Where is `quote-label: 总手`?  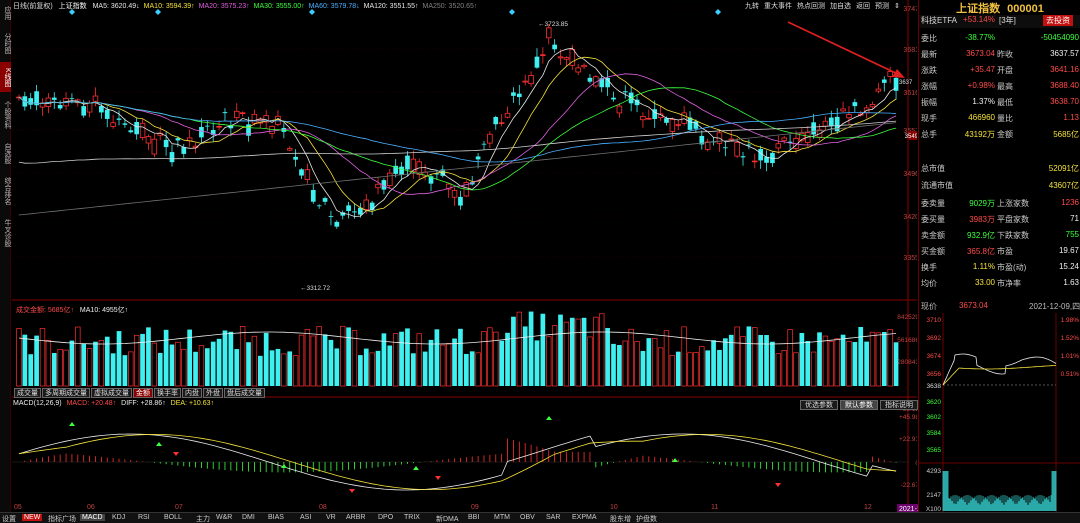 quote-label: 总手 is located at coordinates (929, 134).